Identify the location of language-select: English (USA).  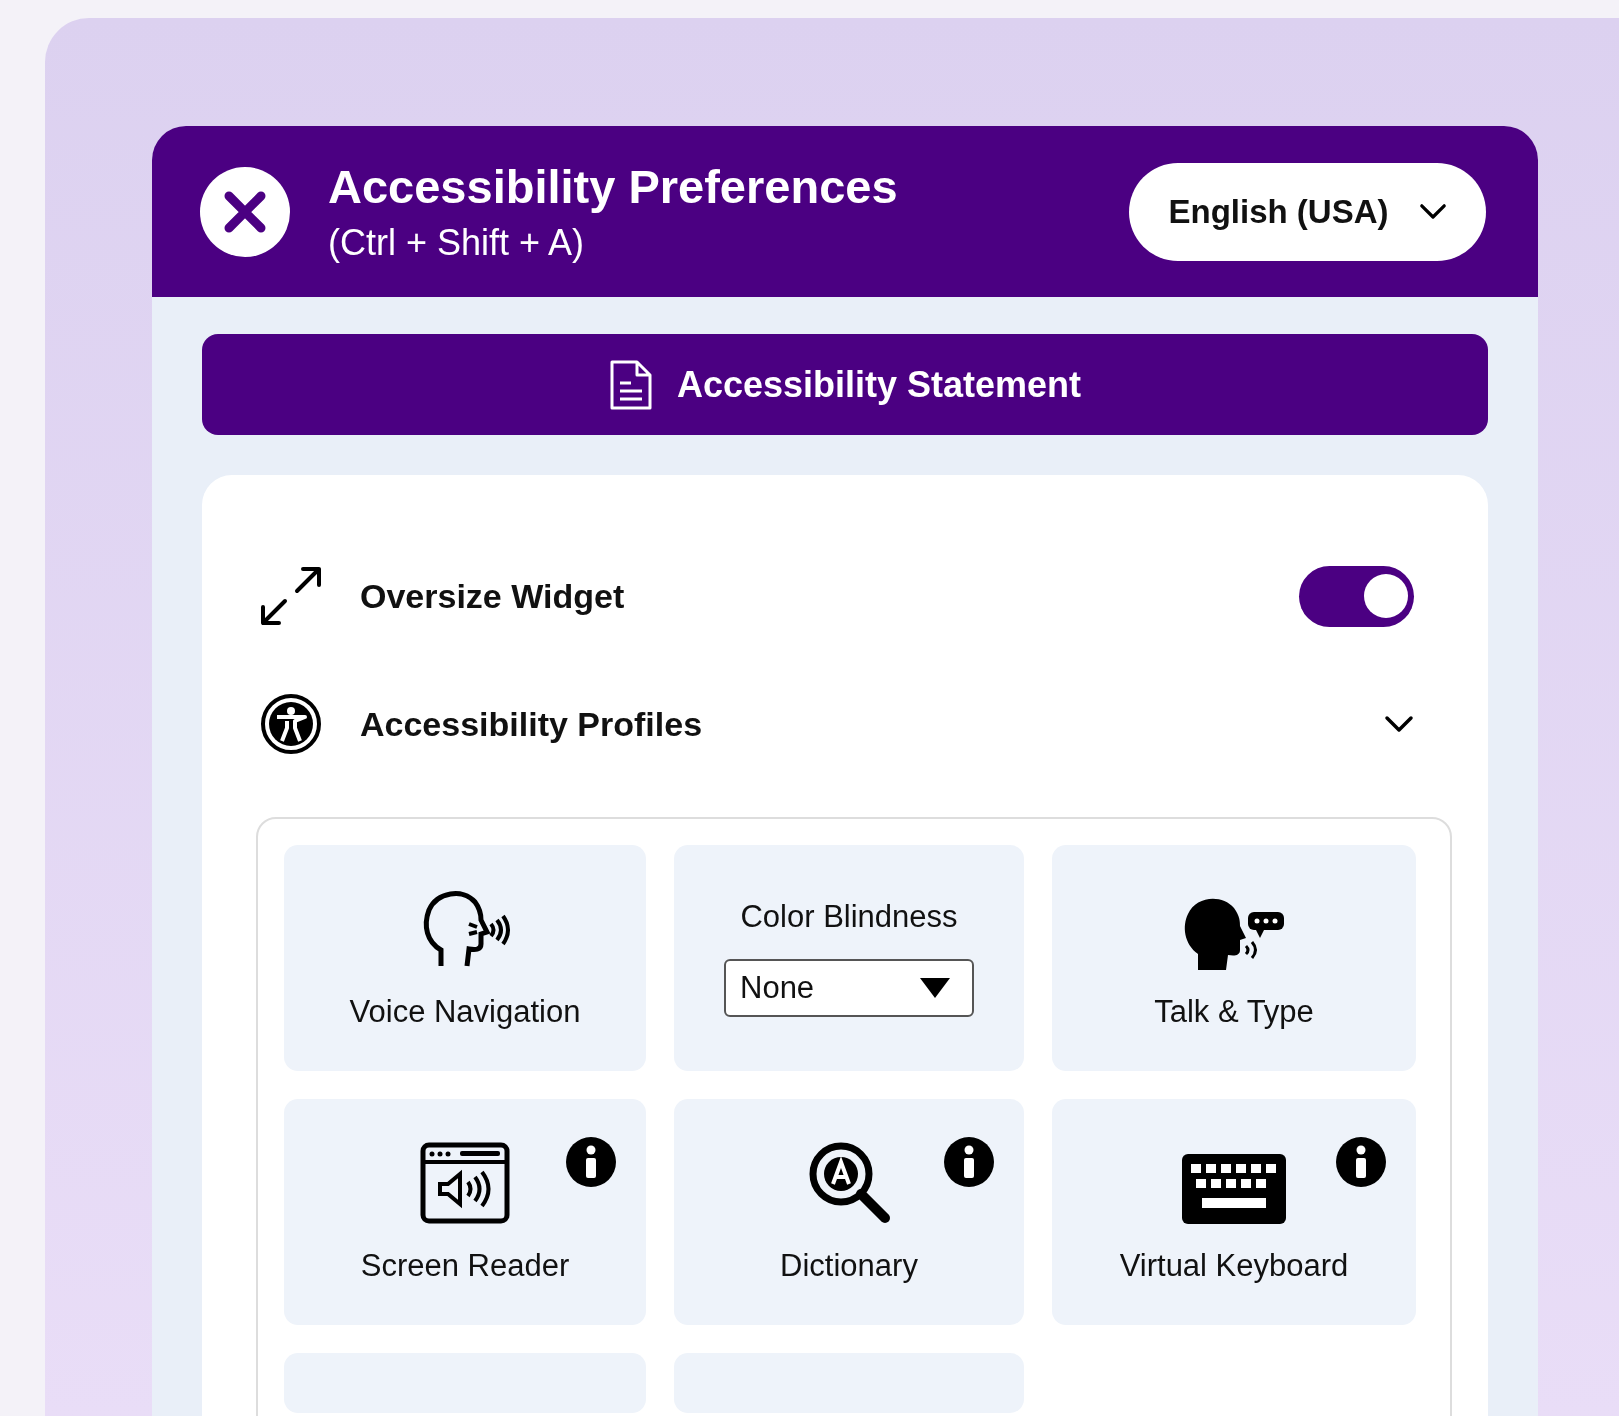
(1307, 211).